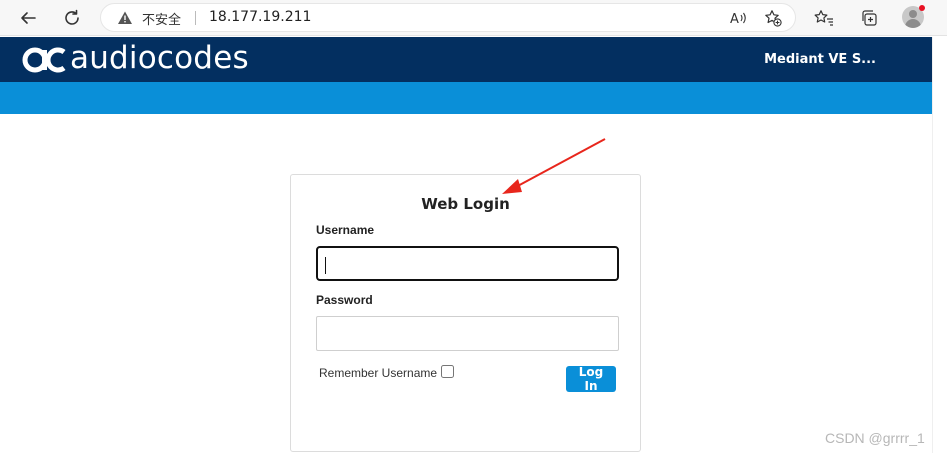  What do you see at coordinates (591, 379) in the screenshot?
I see `login-button: Log In` at bounding box center [591, 379].